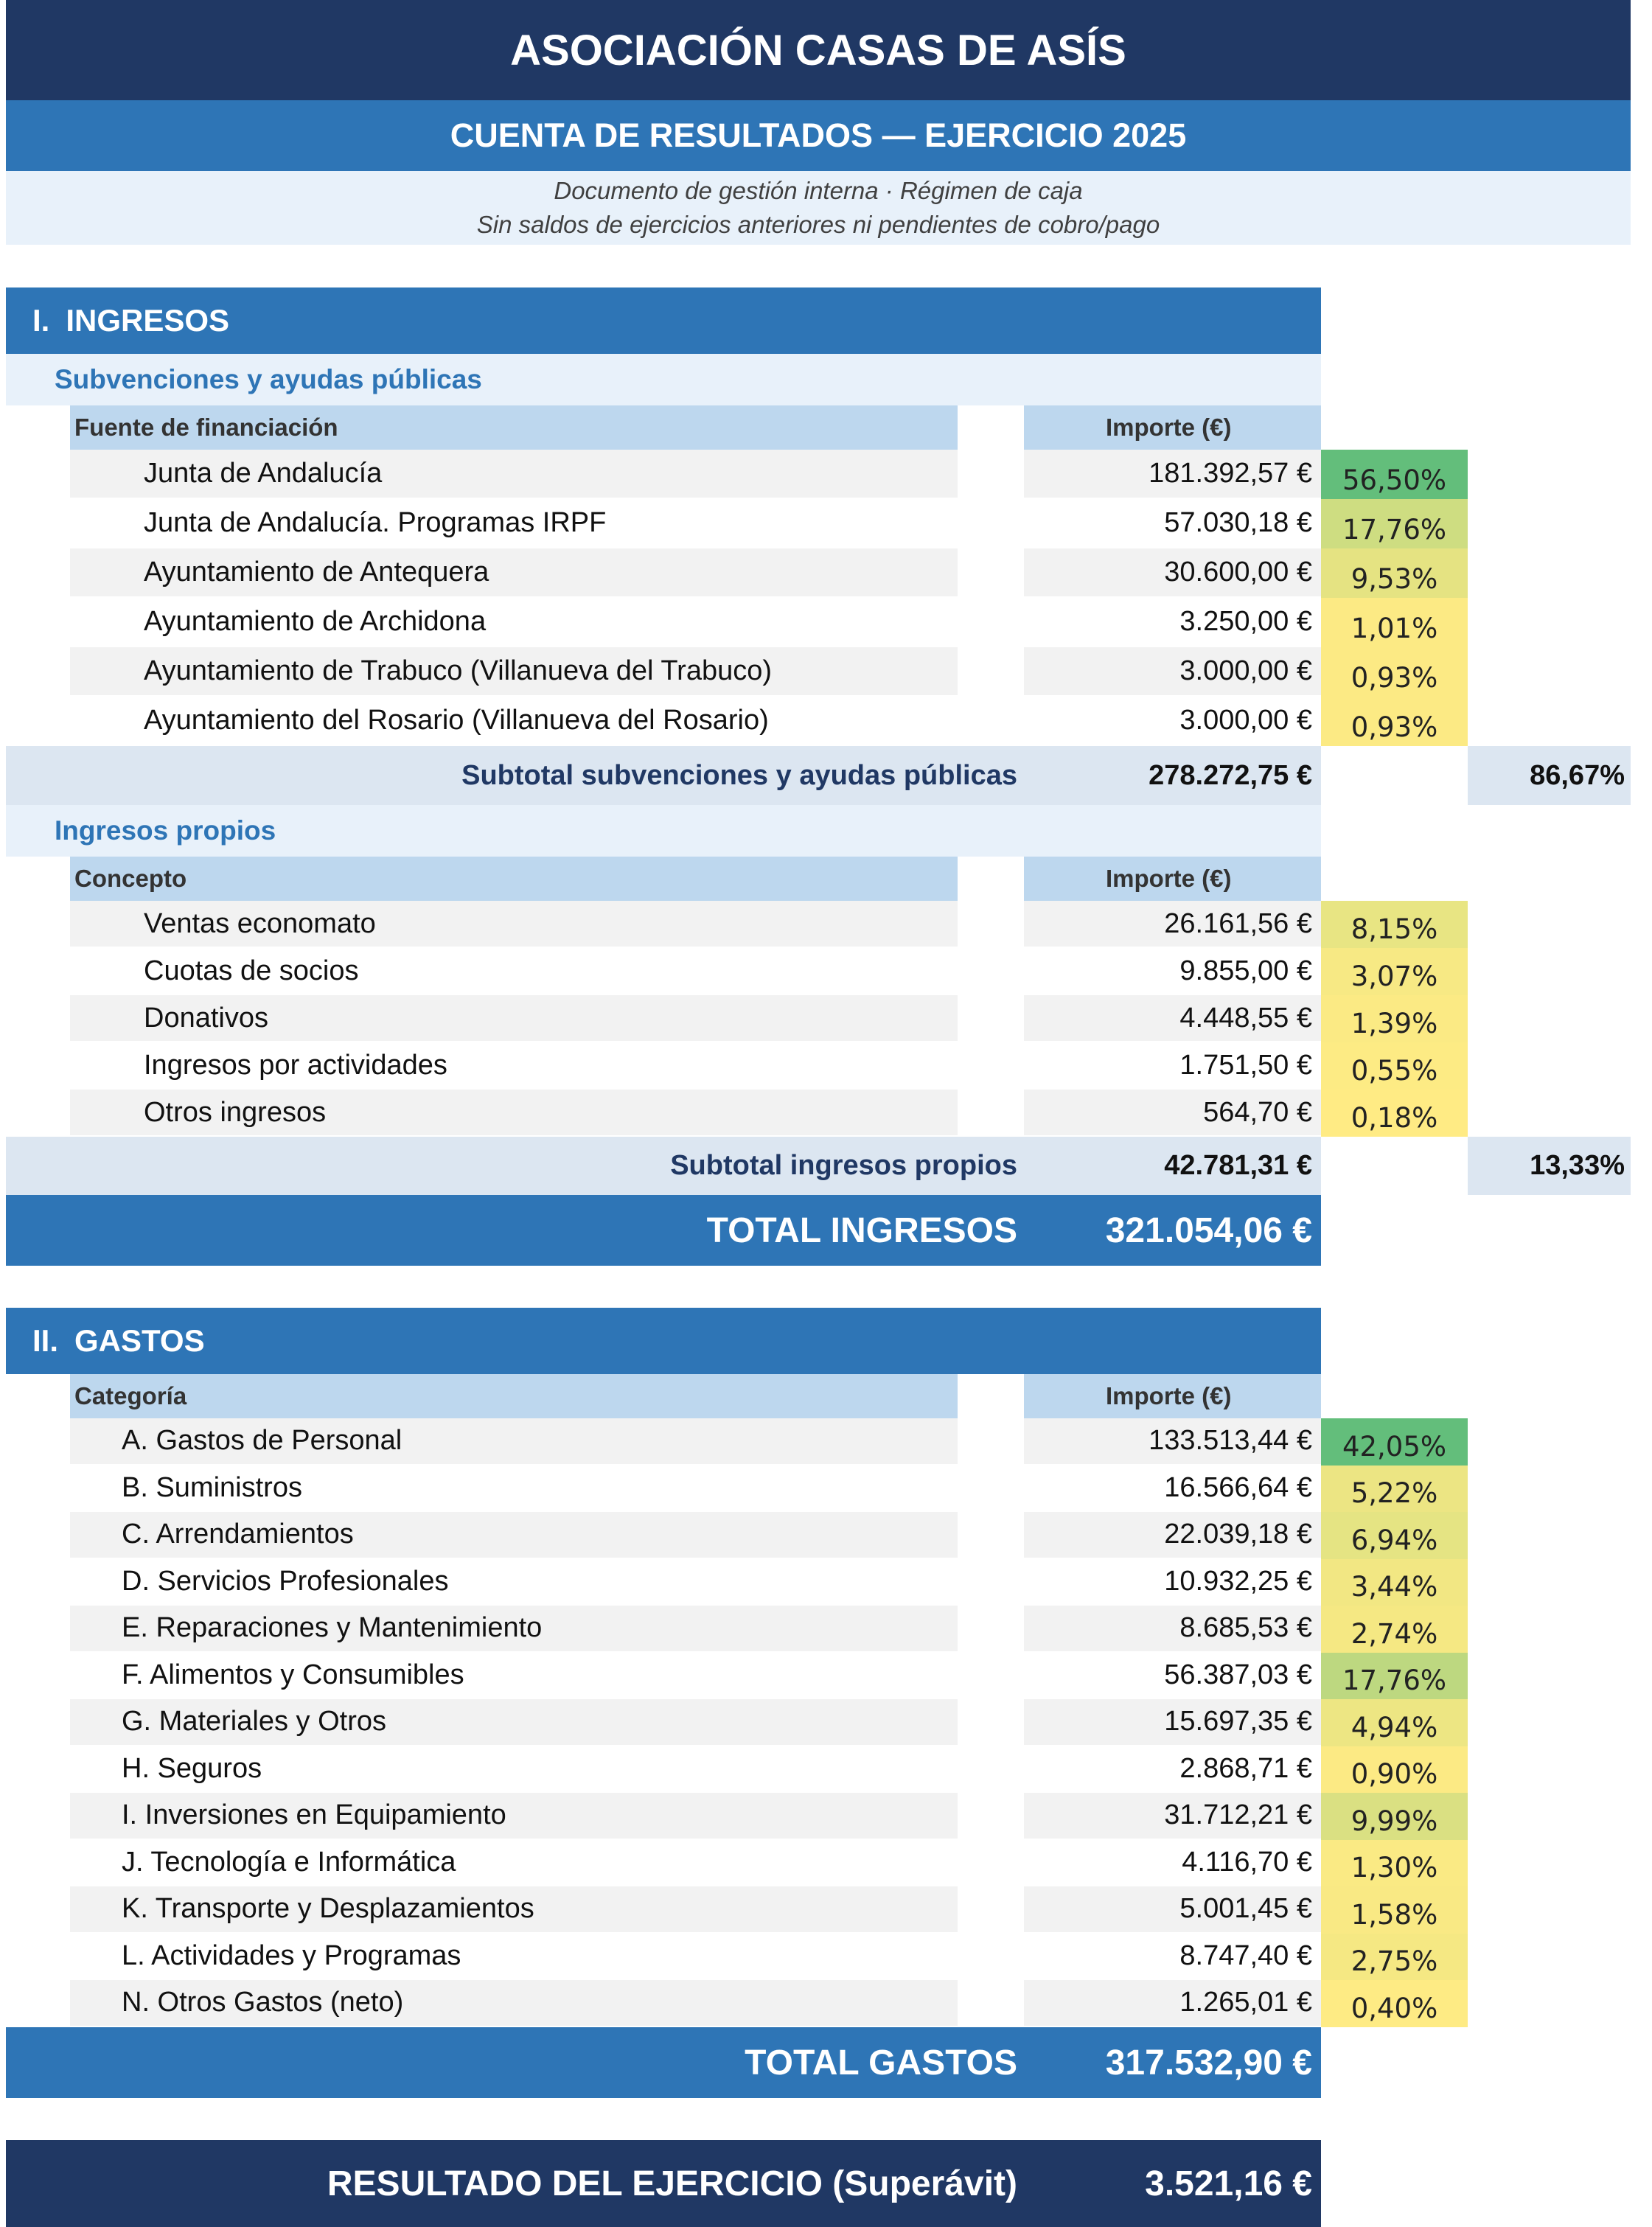 The width and height of the screenshot is (1652, 2227). What do you see at coordinates (672, 2183) in the screenshot?
I see `resultado-label: RESULTADO DEL EJERCICIO (Superávit)` at bounding box center [672, 2183].